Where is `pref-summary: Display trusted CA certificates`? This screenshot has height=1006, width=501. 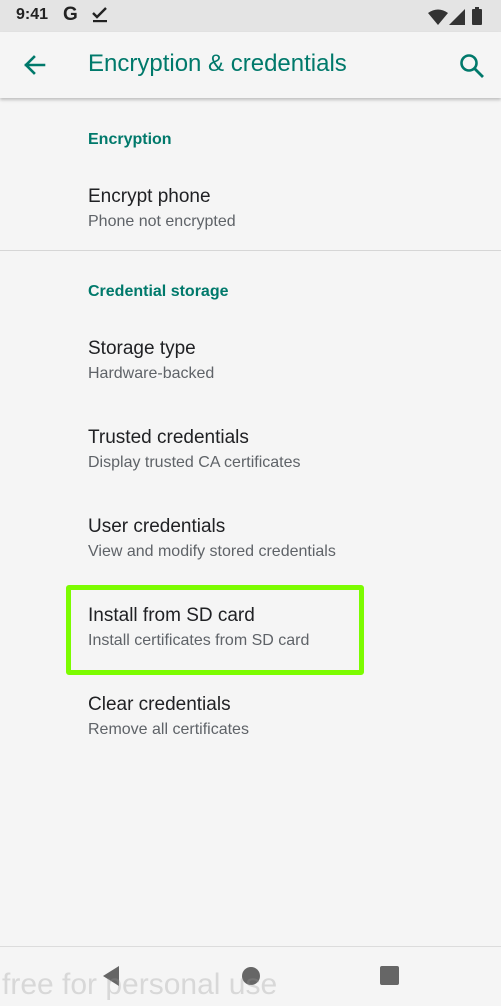
pref-summary: Display trusted CA certificates is located at coordinates (194, 462).